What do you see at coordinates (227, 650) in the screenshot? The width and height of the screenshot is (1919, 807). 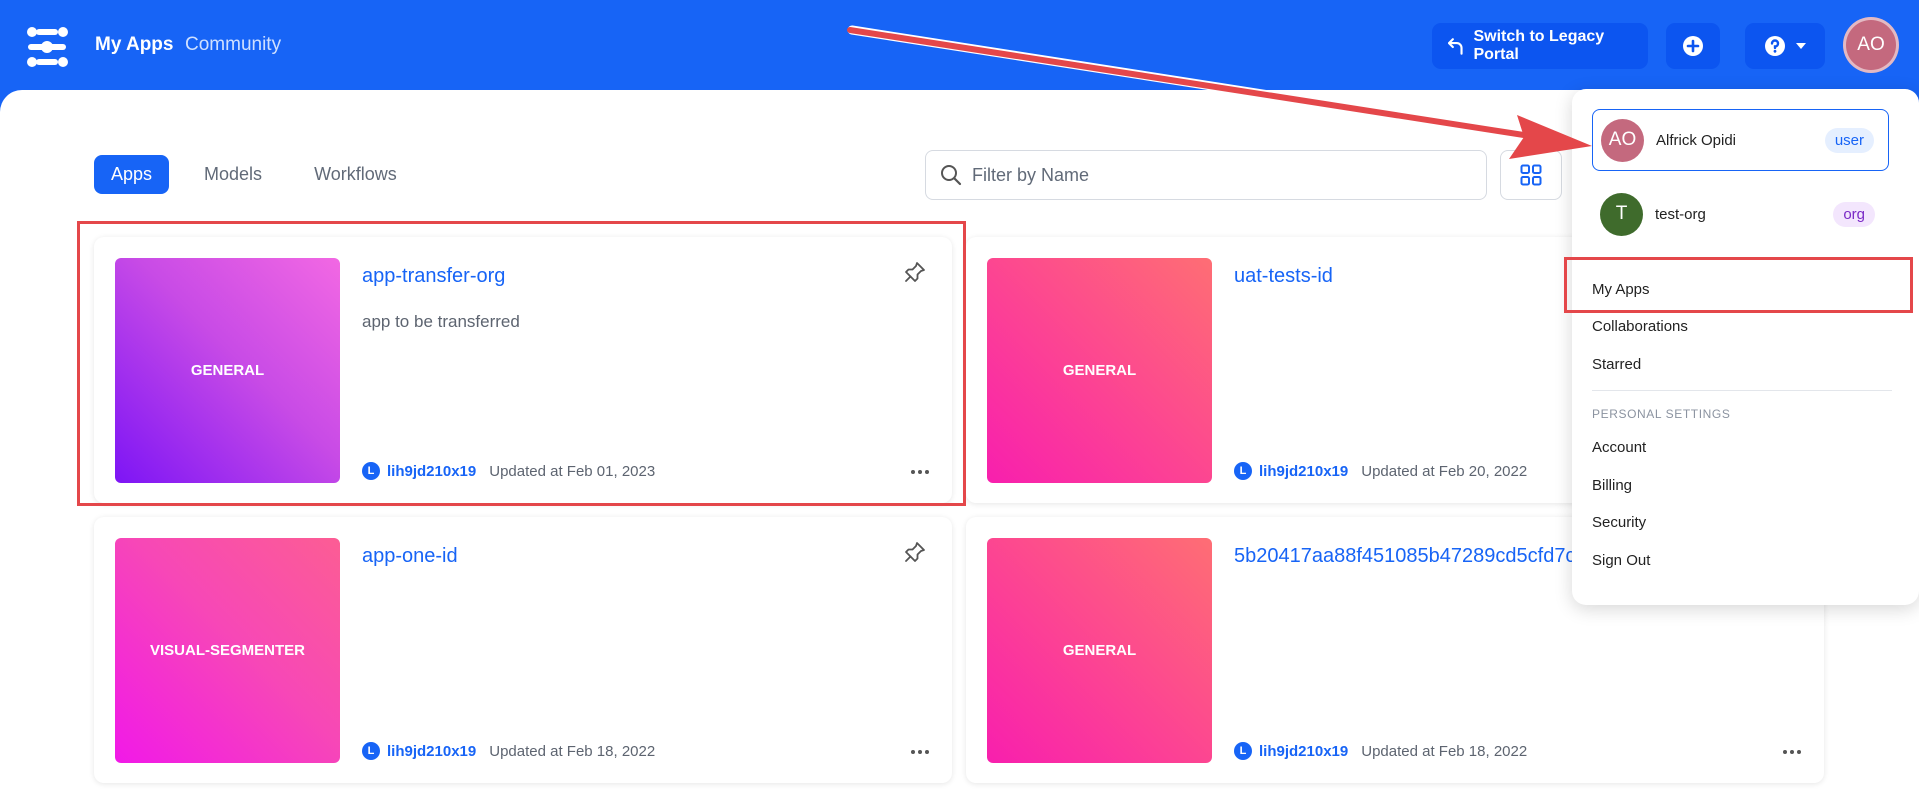 I see `app-thumbnail: VISUAL-SEGMENTER` at bounding box center [227, 650].